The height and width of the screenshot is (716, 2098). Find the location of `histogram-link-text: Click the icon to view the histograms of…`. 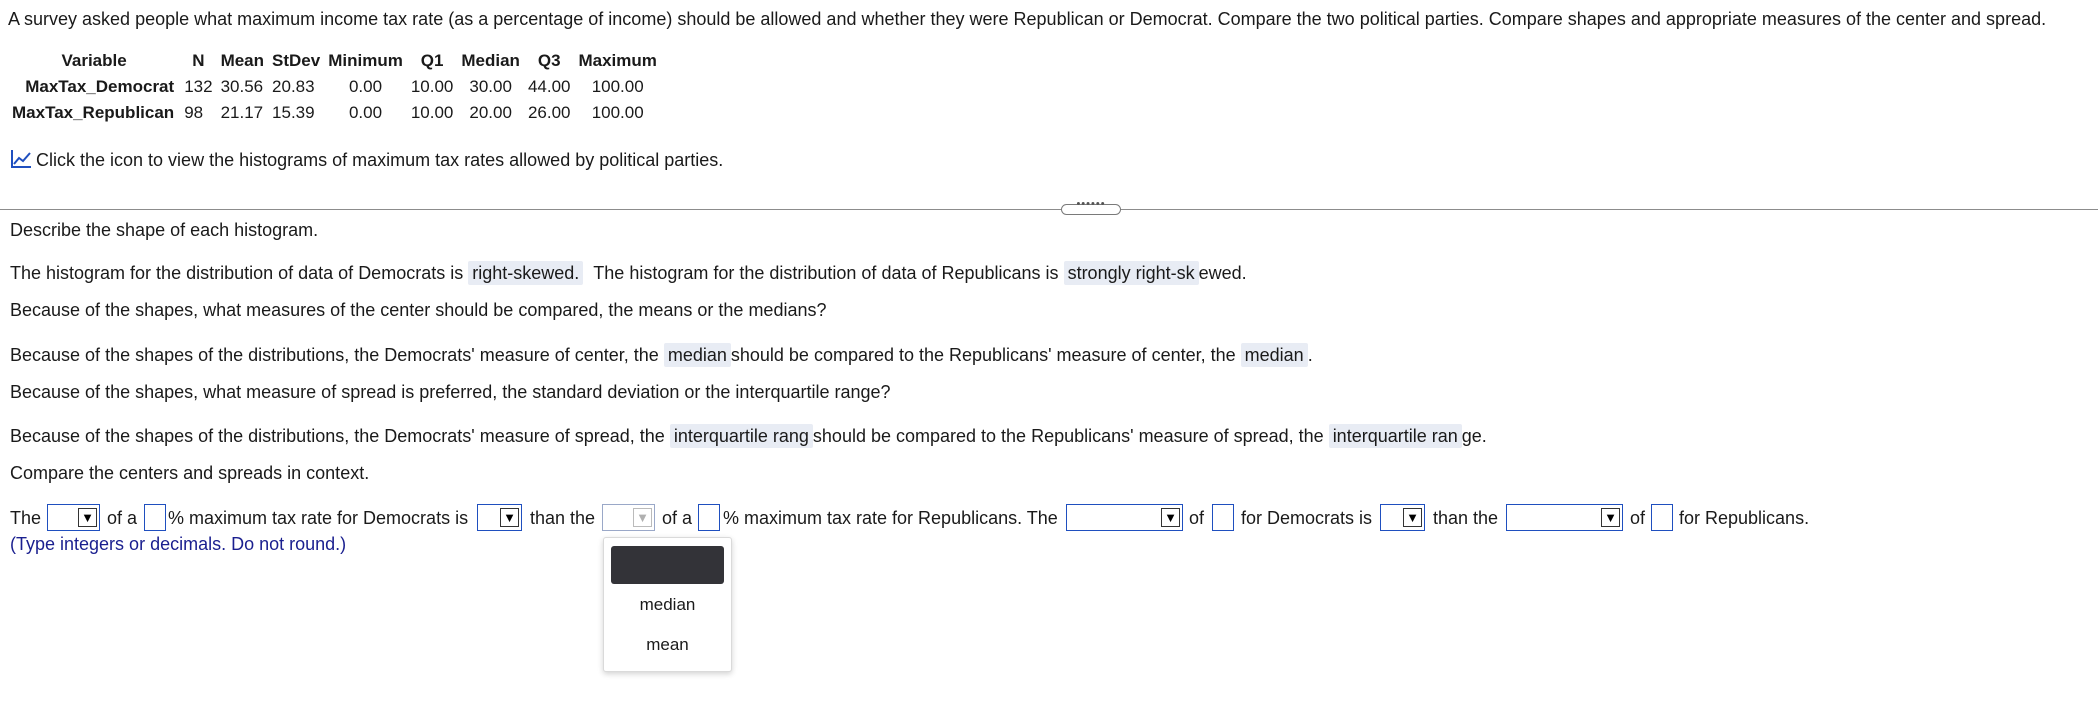

histogram-link-text: Click the icon to view the histograms of… is located at coordinates (379, 160).